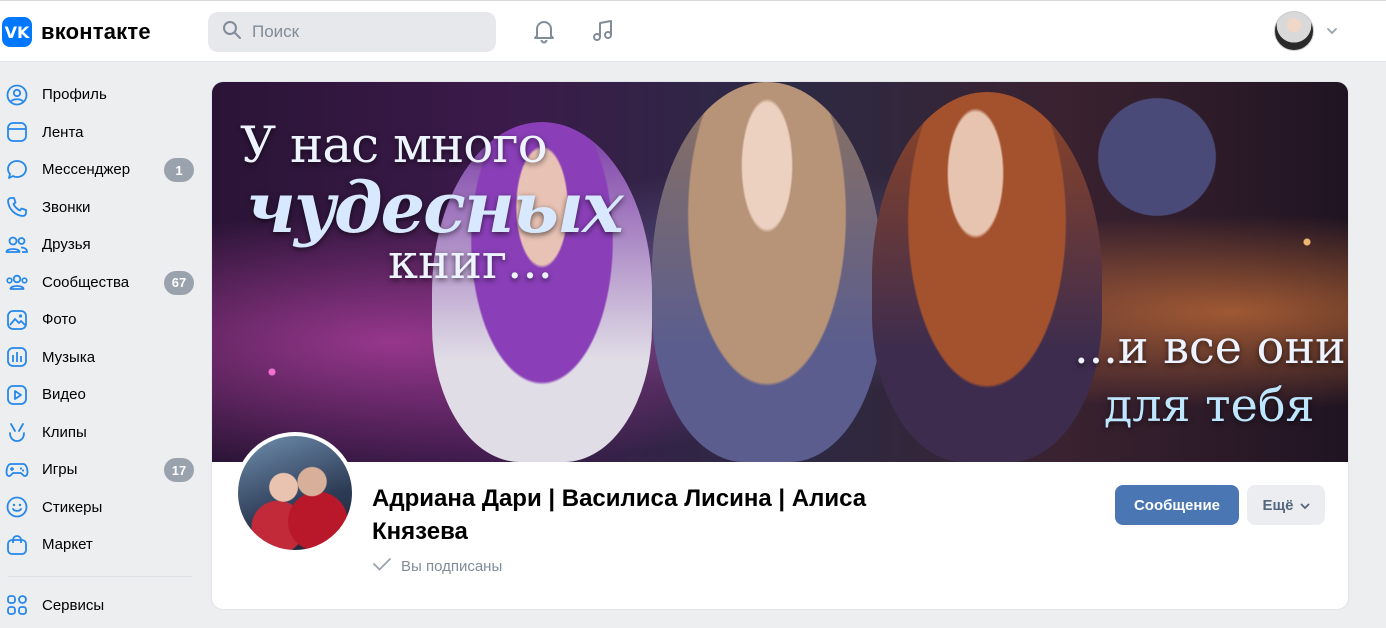  I want to click on vk-logo: VK вконтакте, so click(76, 32).